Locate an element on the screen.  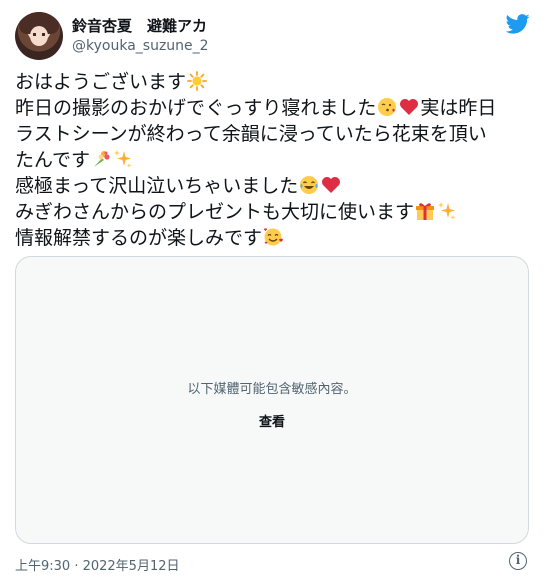
view-media-button: 查看 is located at coordinates (272, 420).